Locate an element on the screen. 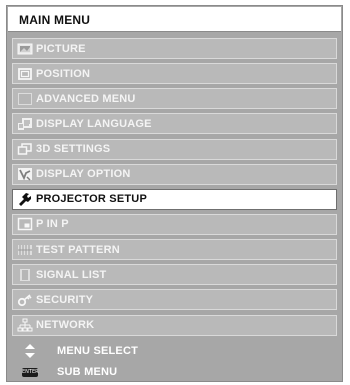 This screenshot has height=385, width=350. menu-item-3d-settings: 3D SETTINGS is located at coordinates (174, 149).